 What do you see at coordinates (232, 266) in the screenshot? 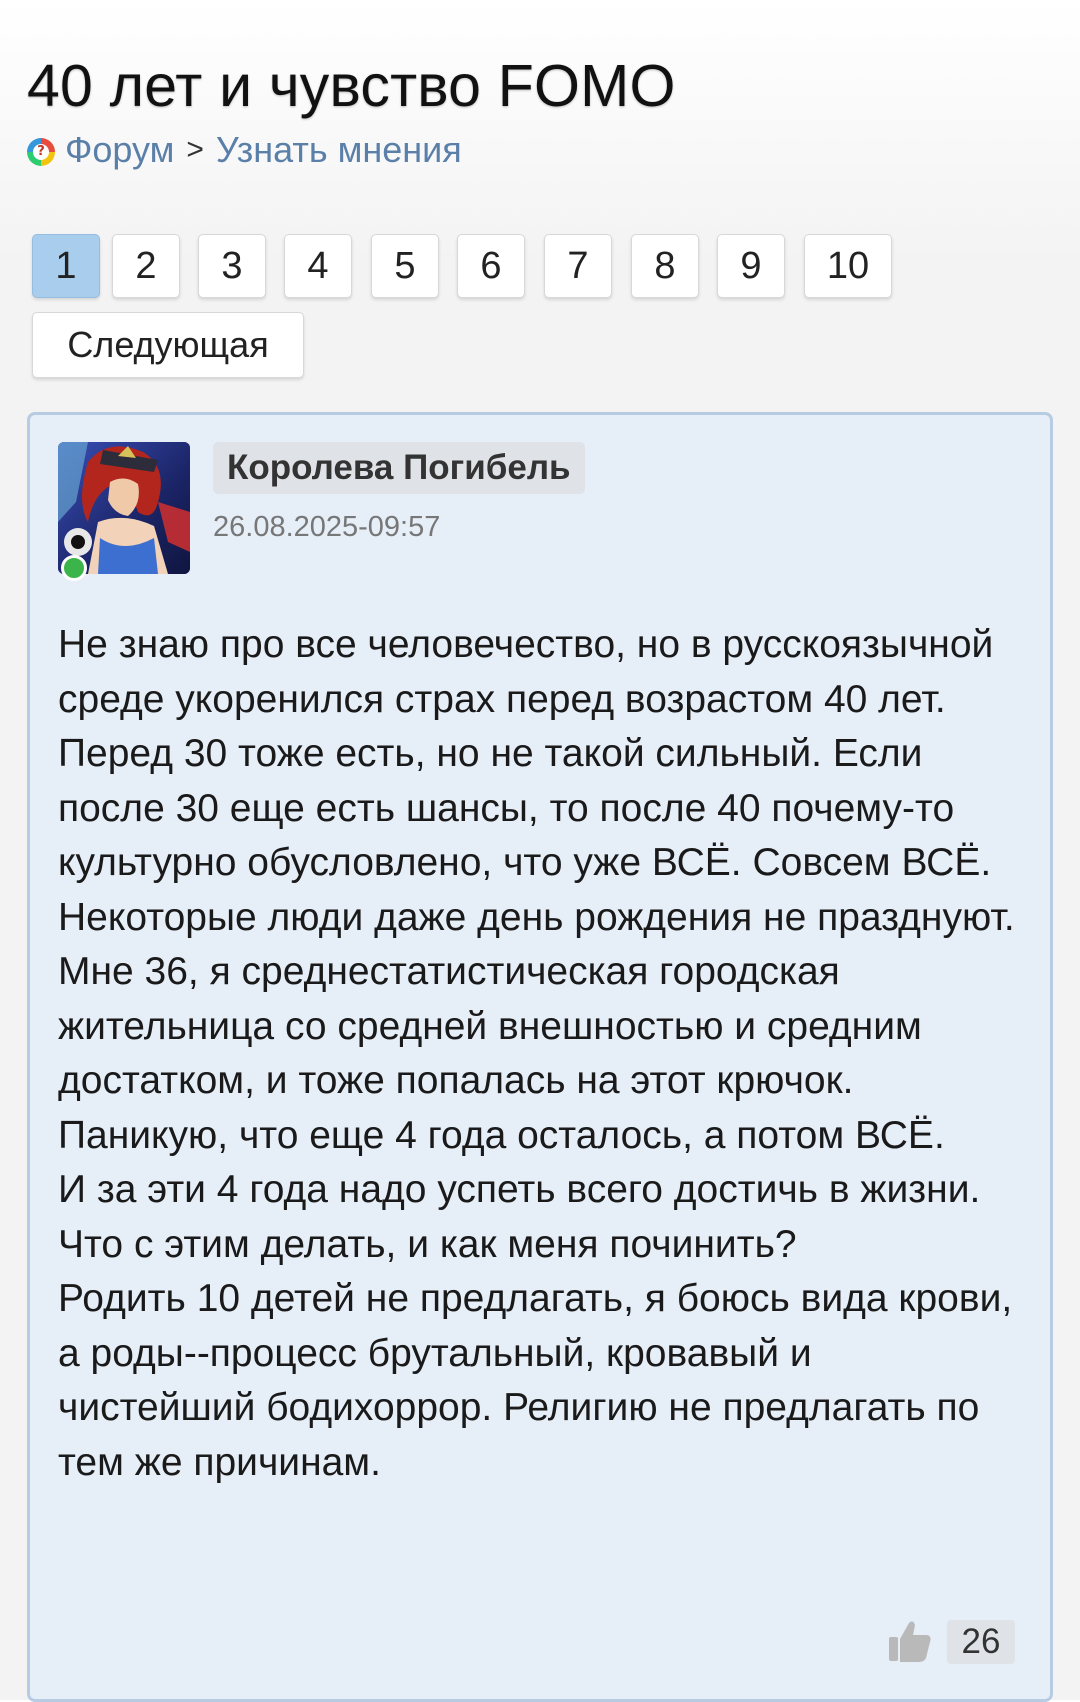
I see `page-button-3: 3` at bounding box center [232, 266].